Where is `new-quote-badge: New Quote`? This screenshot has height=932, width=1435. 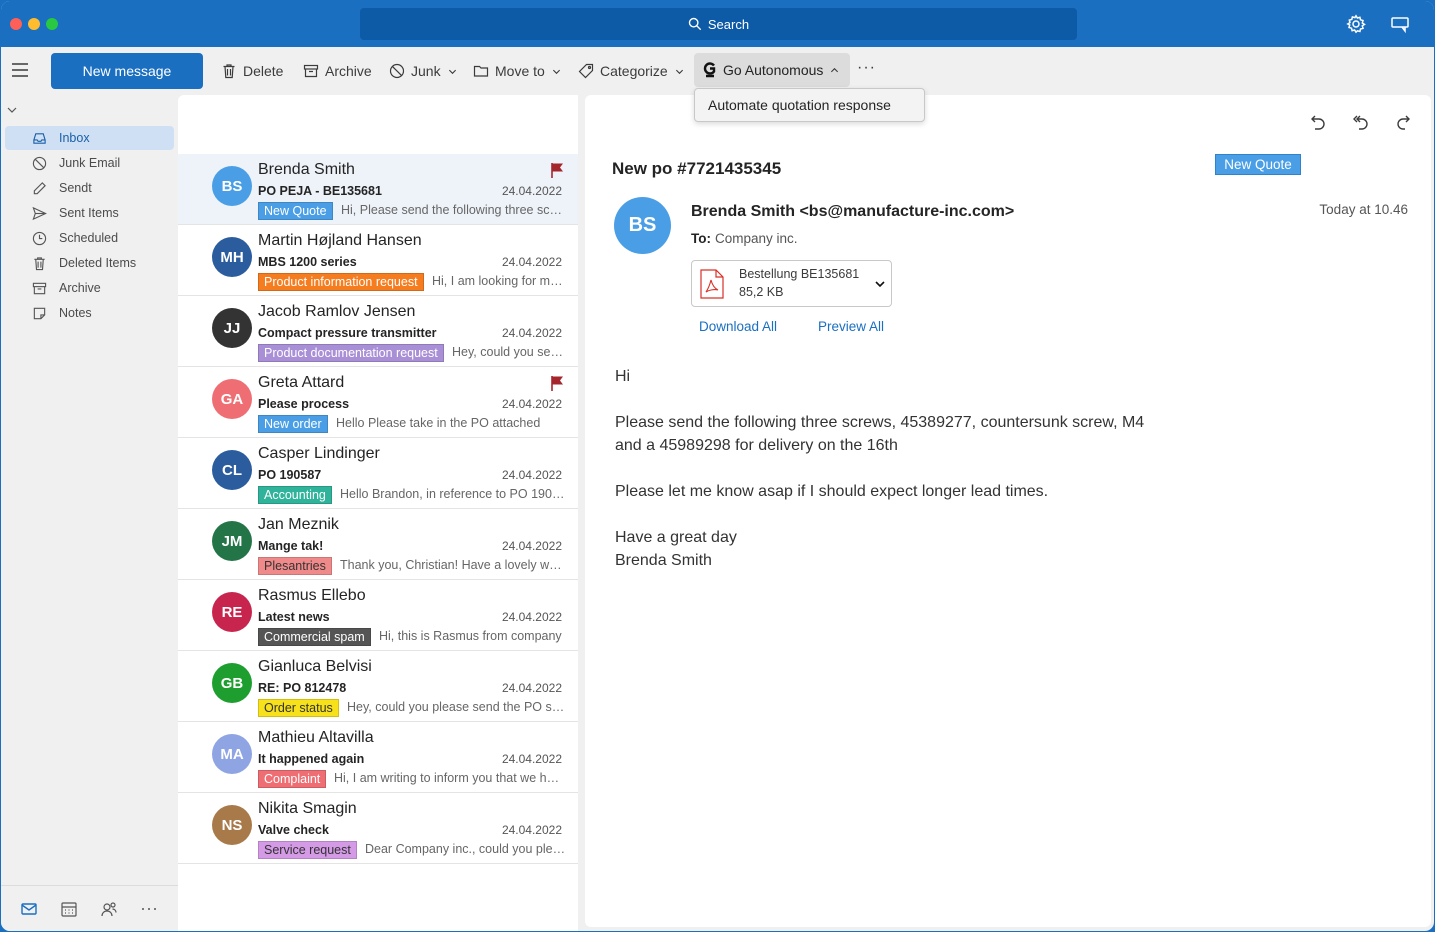 new-quote-badge: New Quote is located at coordinates (1258, 164).